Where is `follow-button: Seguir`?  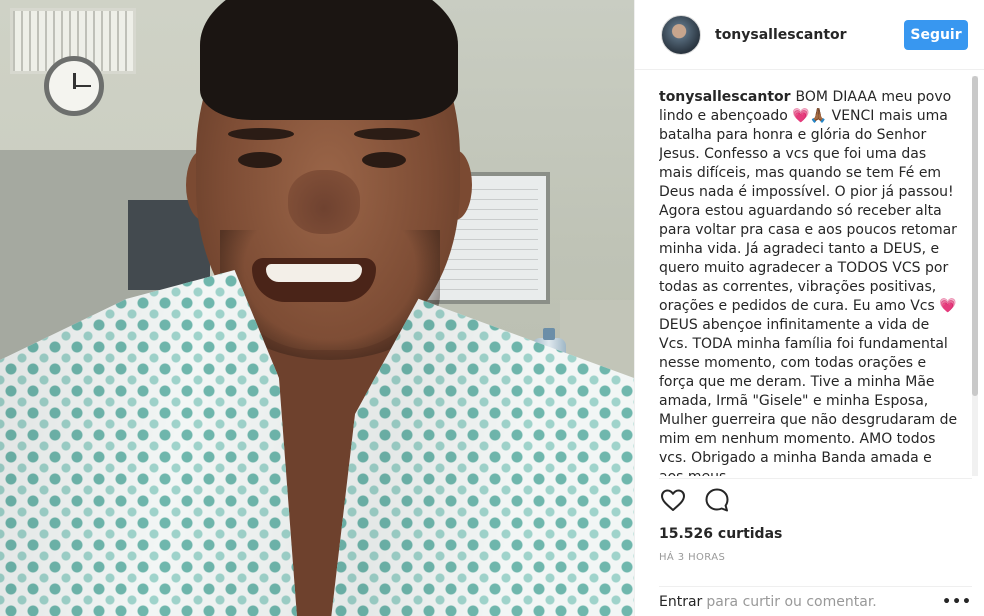
follow-button: Seguir is located at coordinates (936, 34).